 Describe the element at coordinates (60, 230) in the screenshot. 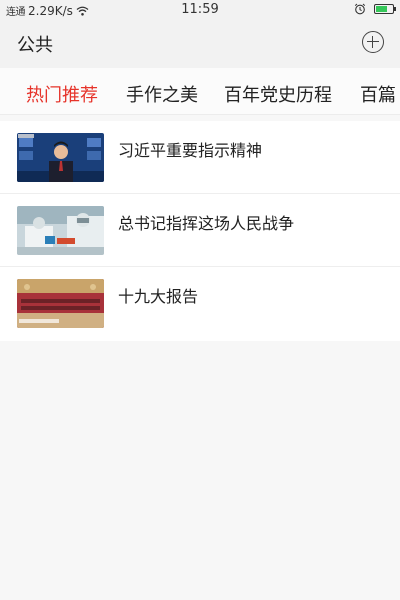

I see `lab-workers-thumbnail` at that location.